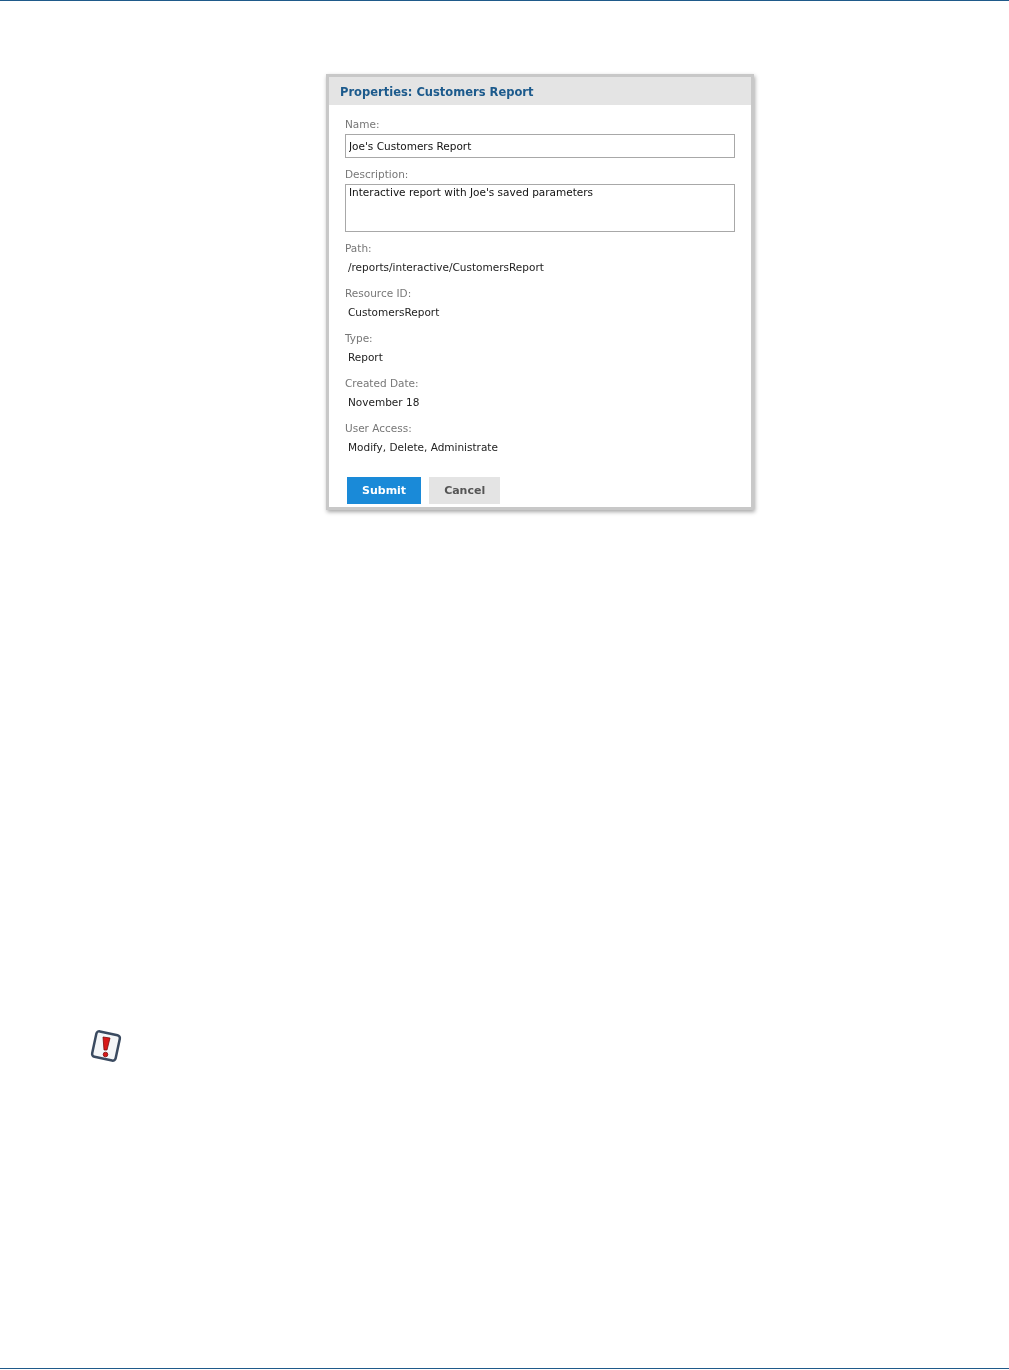  I want to click on field-label: Path:, so click(359, 248).